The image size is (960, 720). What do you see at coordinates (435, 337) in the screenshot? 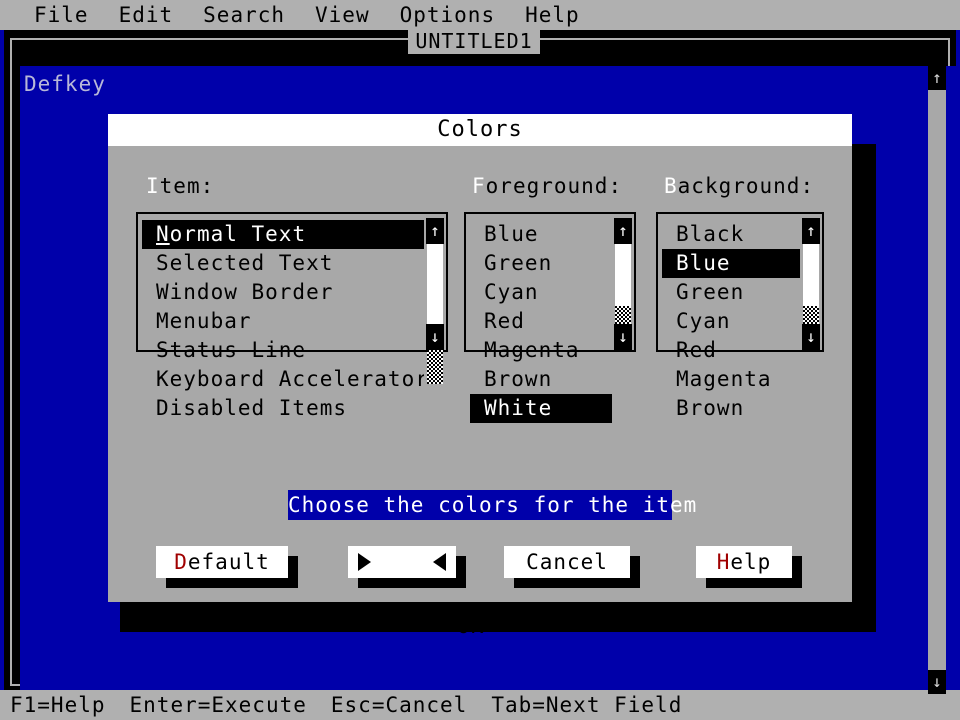
I see `item-scroll-down-arrow-icon: ↓` at bounding box center [435, 337].